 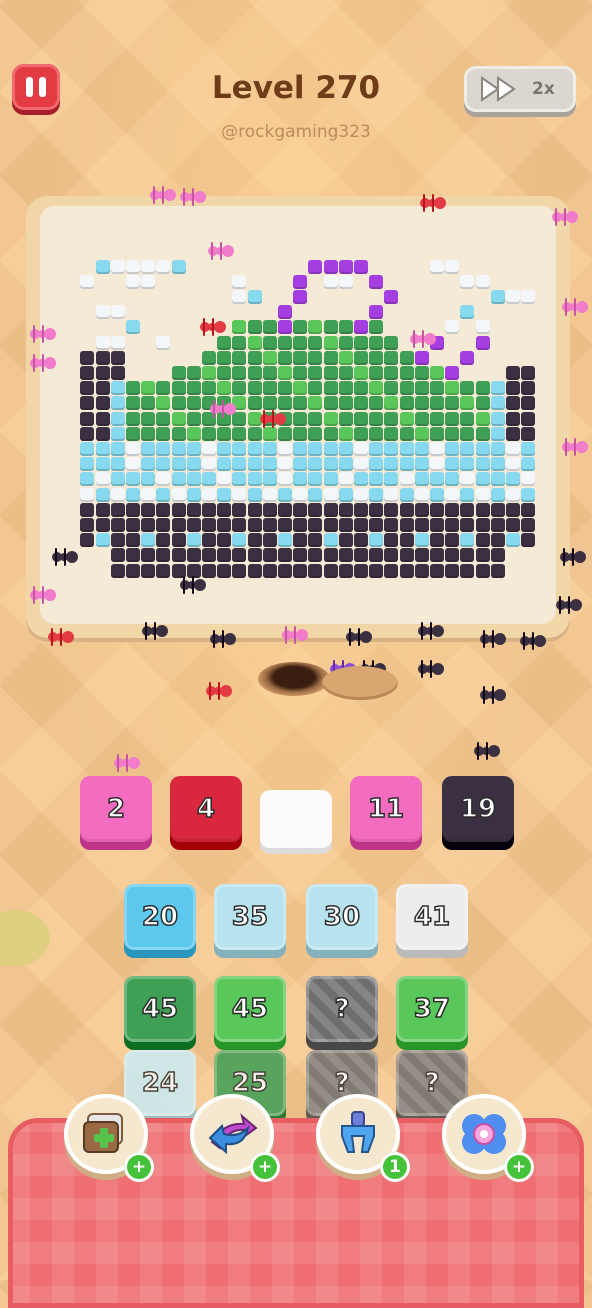 I want to click on booster-swap: +, so click(x=235, y=1138).